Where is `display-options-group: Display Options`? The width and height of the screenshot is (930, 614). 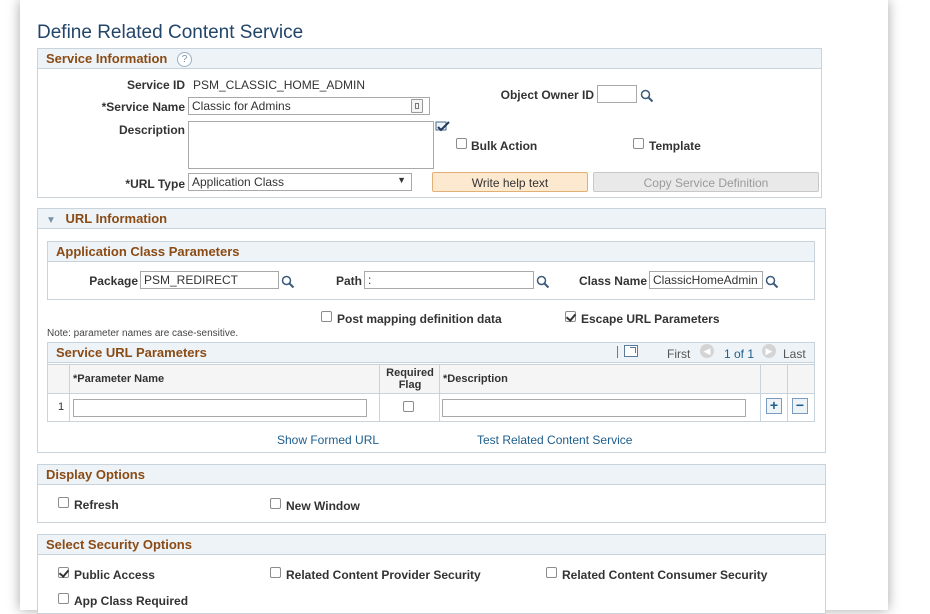 display-options-group: Display Options is located at coordinates (431, 493).